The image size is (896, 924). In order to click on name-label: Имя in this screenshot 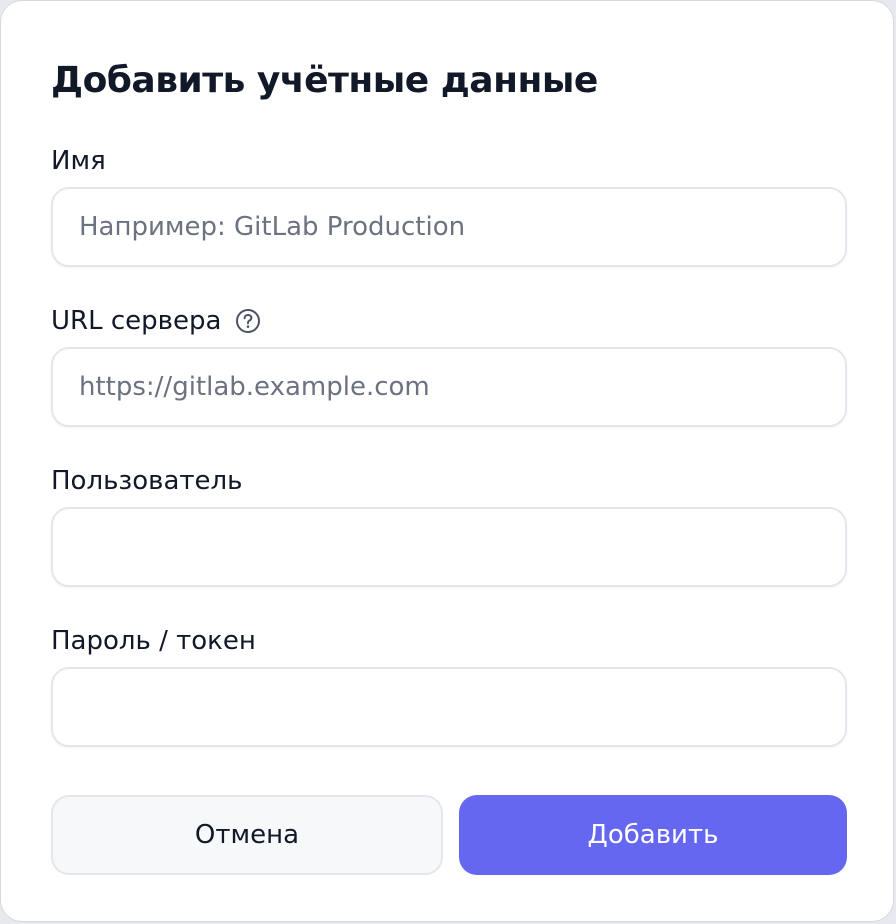, I will do `click(78, 161)`.